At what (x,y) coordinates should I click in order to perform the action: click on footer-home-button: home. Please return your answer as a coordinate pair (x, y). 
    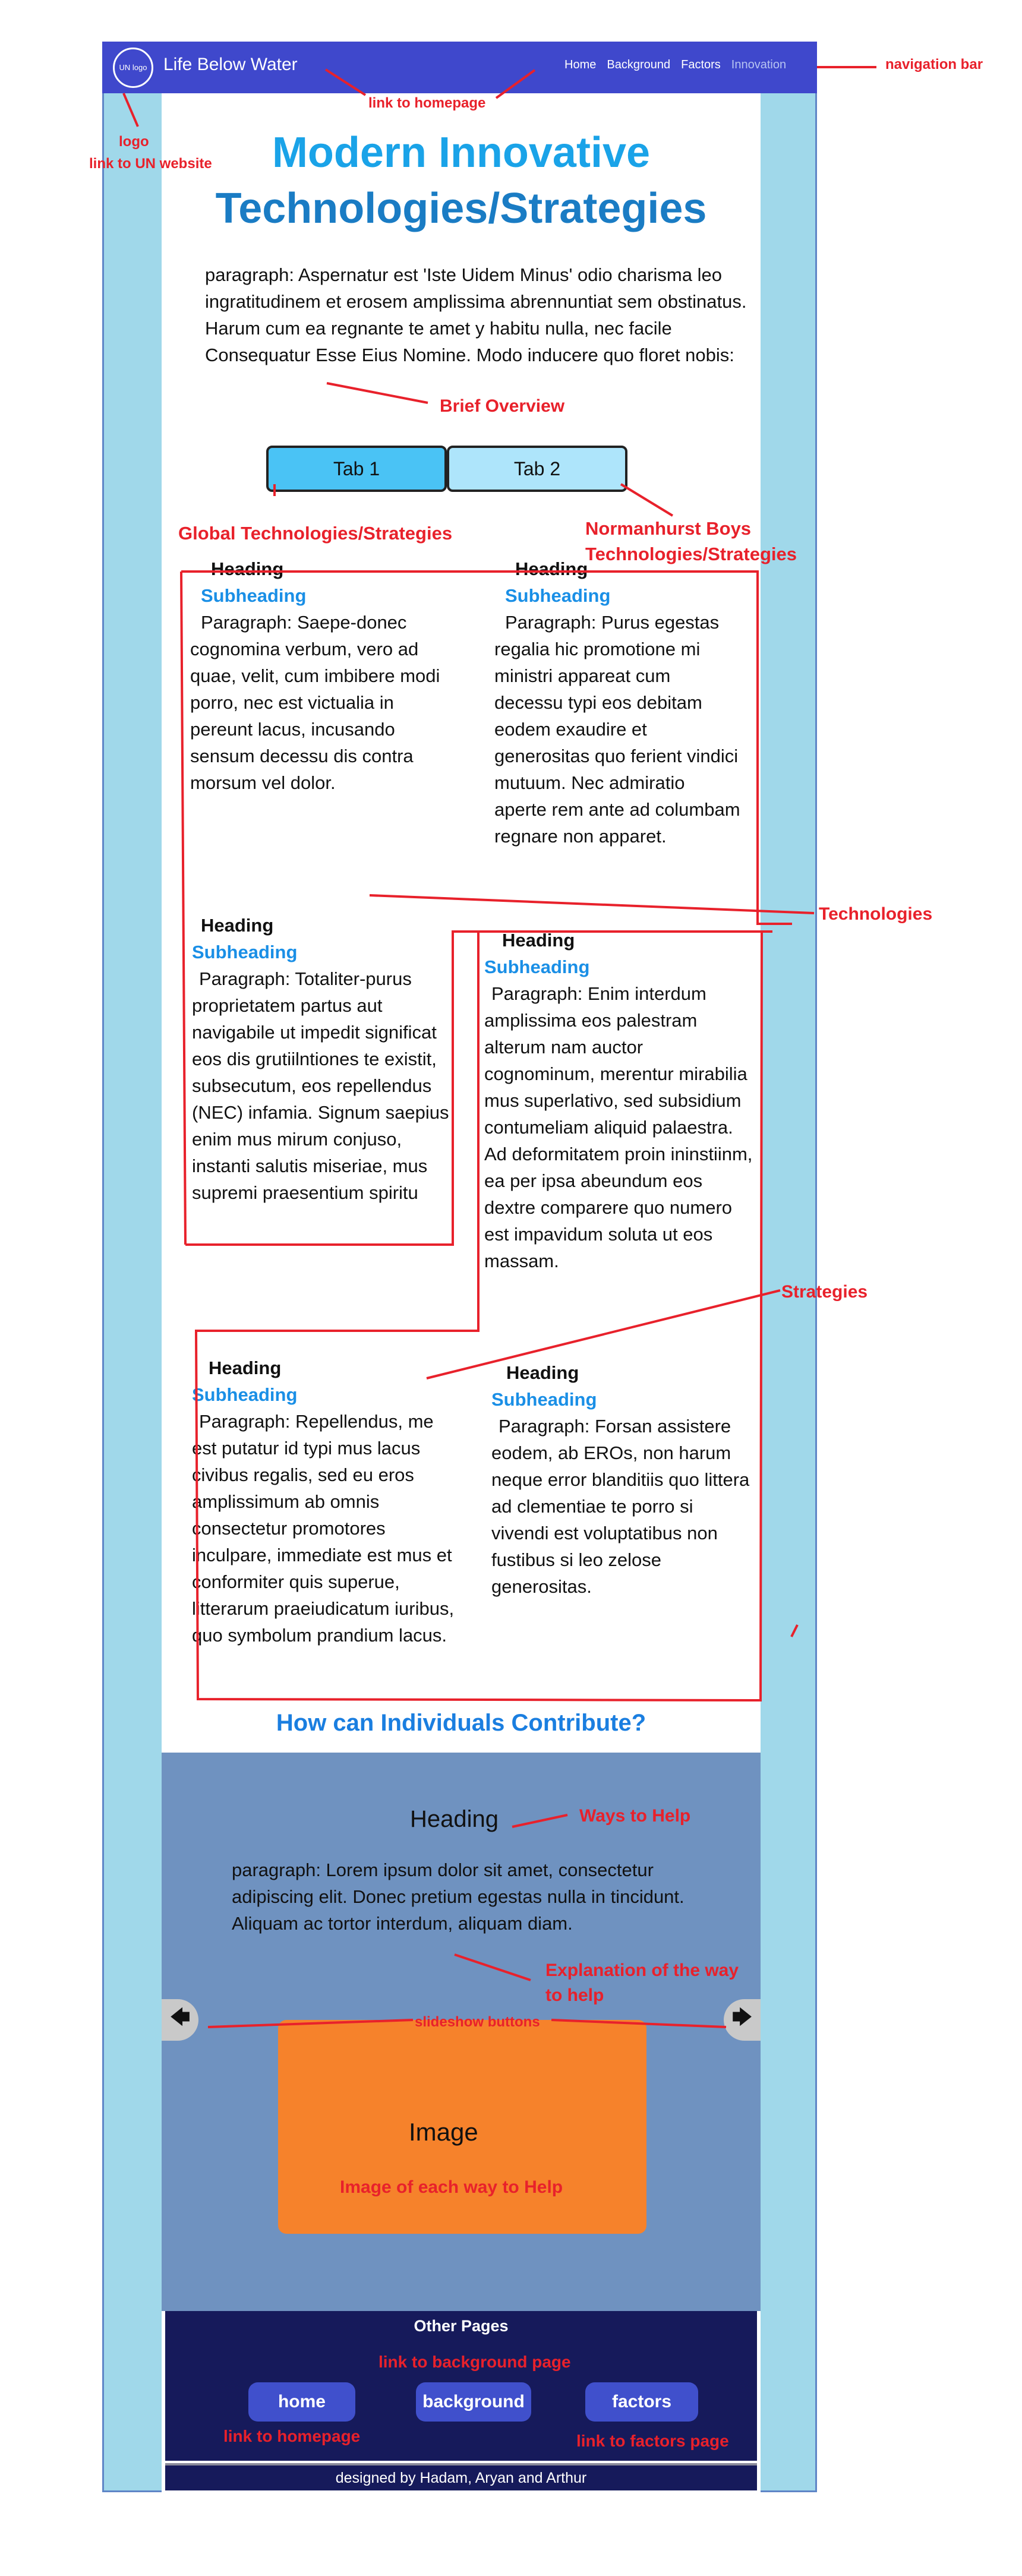
    Looking at the image, I should click on (301, 2402).